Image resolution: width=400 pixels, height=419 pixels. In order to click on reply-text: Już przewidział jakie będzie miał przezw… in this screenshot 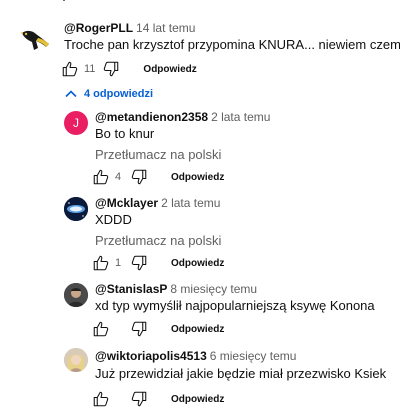, I will do `click(241, 373)`.